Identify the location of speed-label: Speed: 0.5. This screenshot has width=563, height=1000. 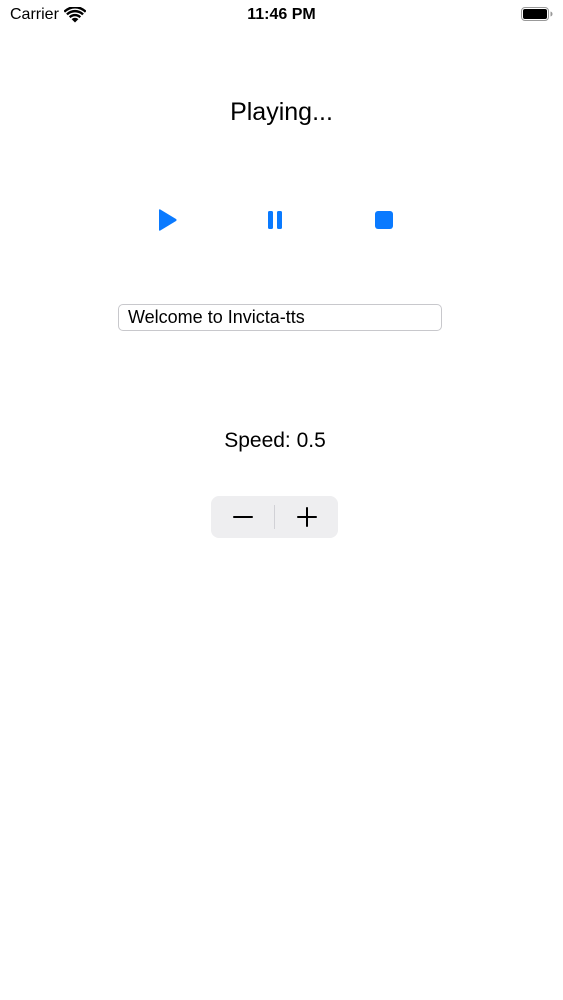
(275, 440).